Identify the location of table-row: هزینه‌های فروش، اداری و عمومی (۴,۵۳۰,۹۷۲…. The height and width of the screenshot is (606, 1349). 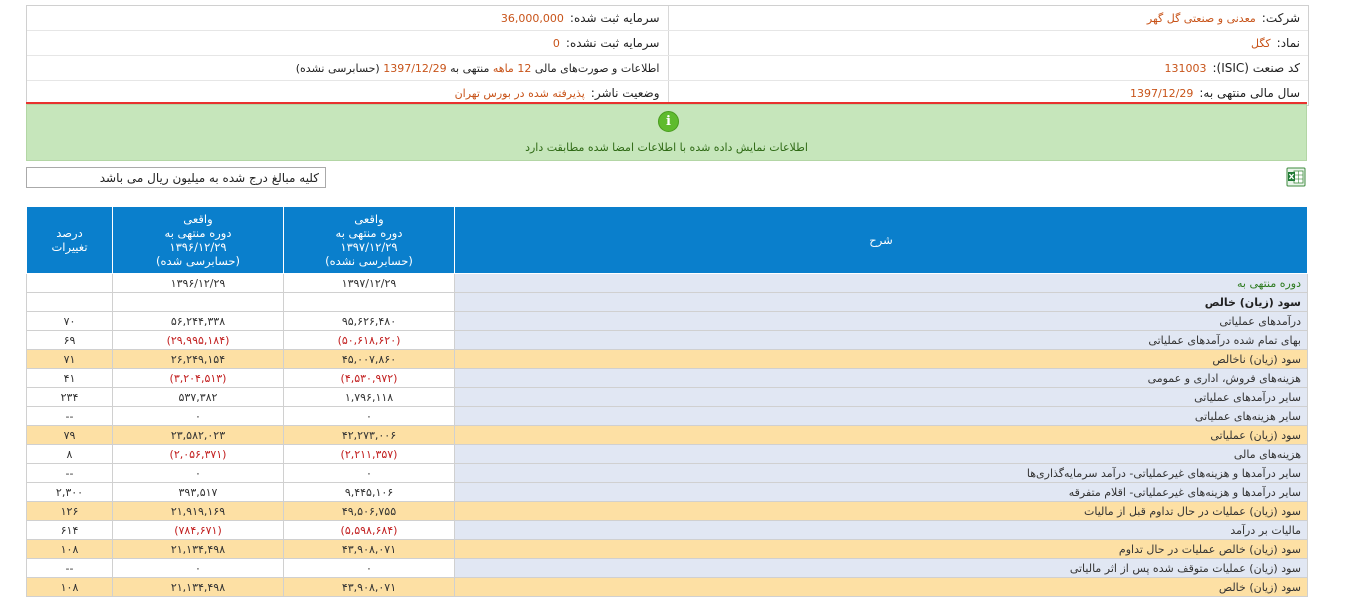
(667, 378).